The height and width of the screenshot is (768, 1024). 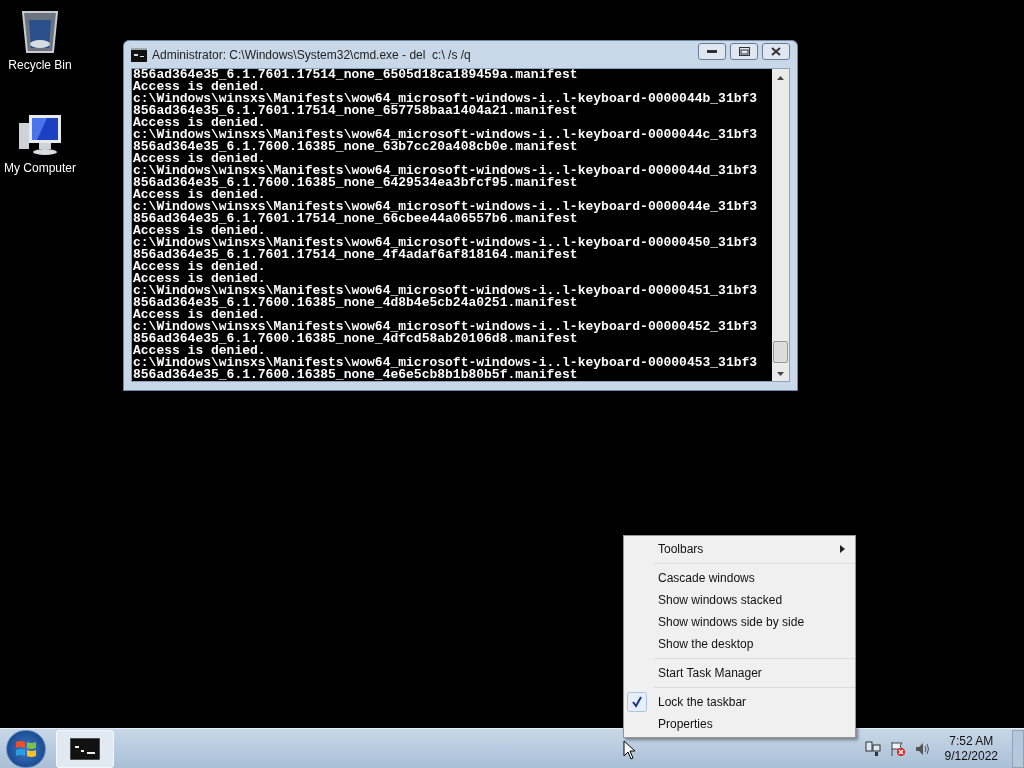 I want to click on menu-item: Start Task Manager, so click(x=739, y=673).